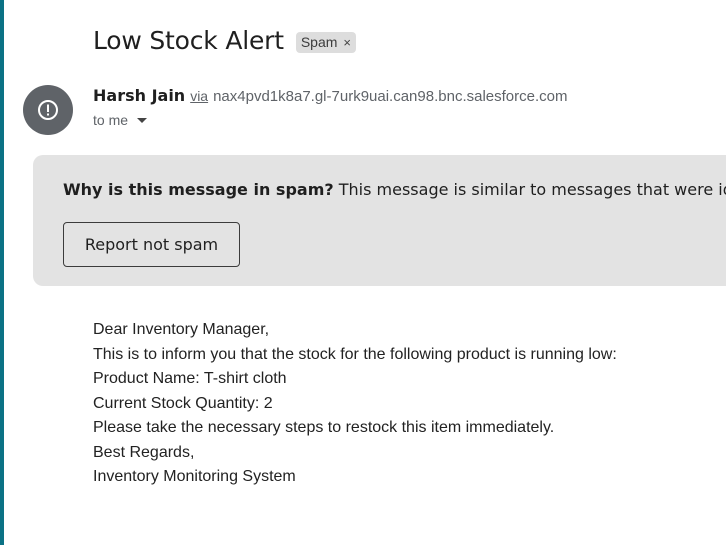 This screenshot has height=545, width=726. Describe the element at coordinates (181, 329) in the screenshot. I see `body-line-greeting: Dear Inventory Manager,` at that location.